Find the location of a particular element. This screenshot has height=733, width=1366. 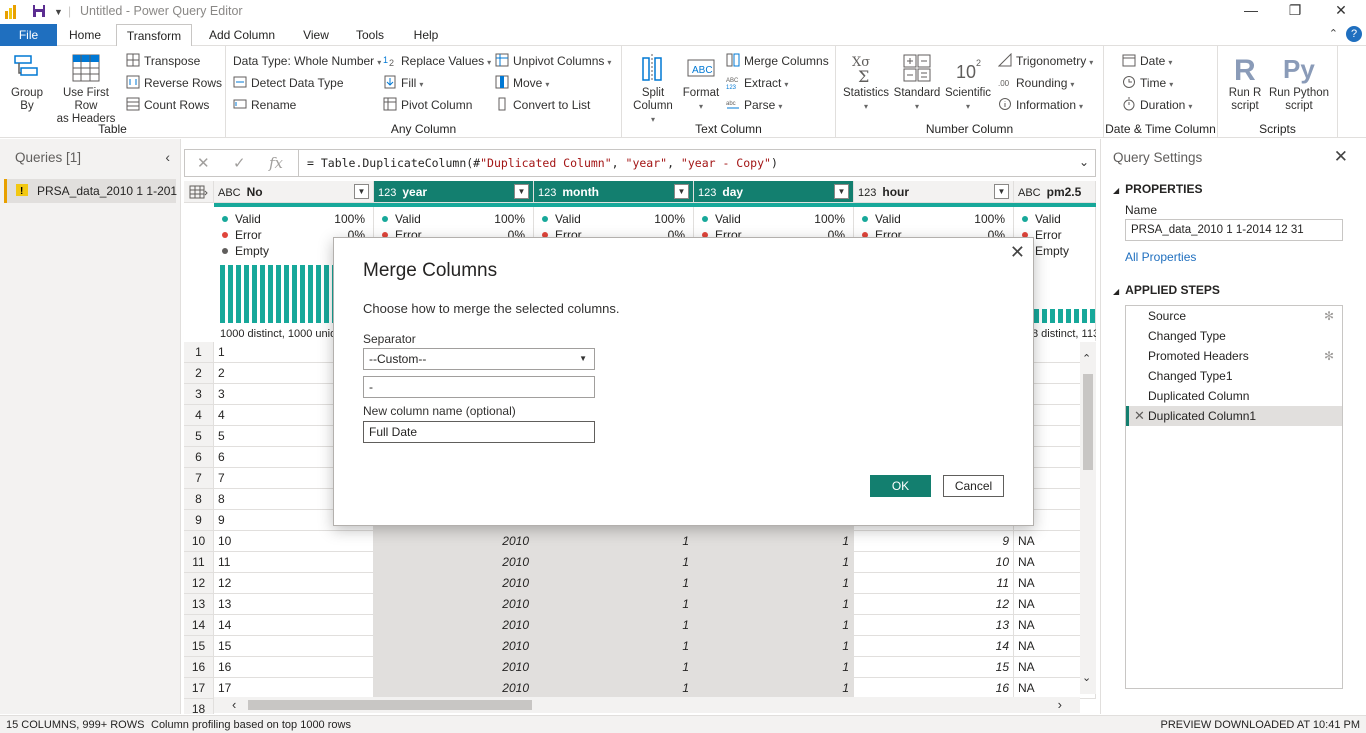

scientific-button: 10 2 Scientific ▾ is located at coordinates (968, 82).